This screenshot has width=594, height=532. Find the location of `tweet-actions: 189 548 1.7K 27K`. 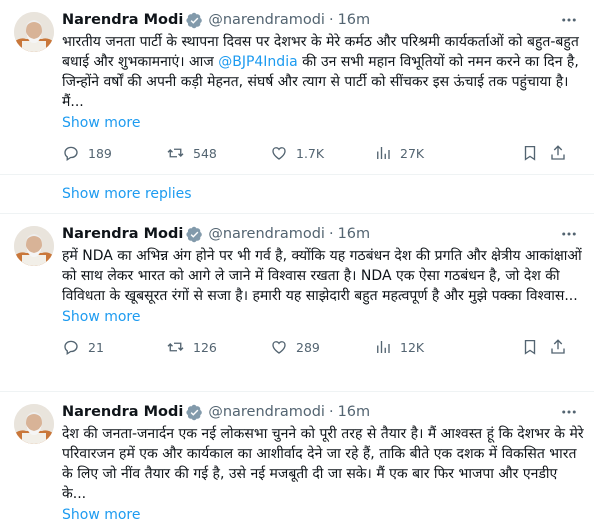

tweet-actions: 189 548 1.7K 27K is located at coordinates (320, 153).